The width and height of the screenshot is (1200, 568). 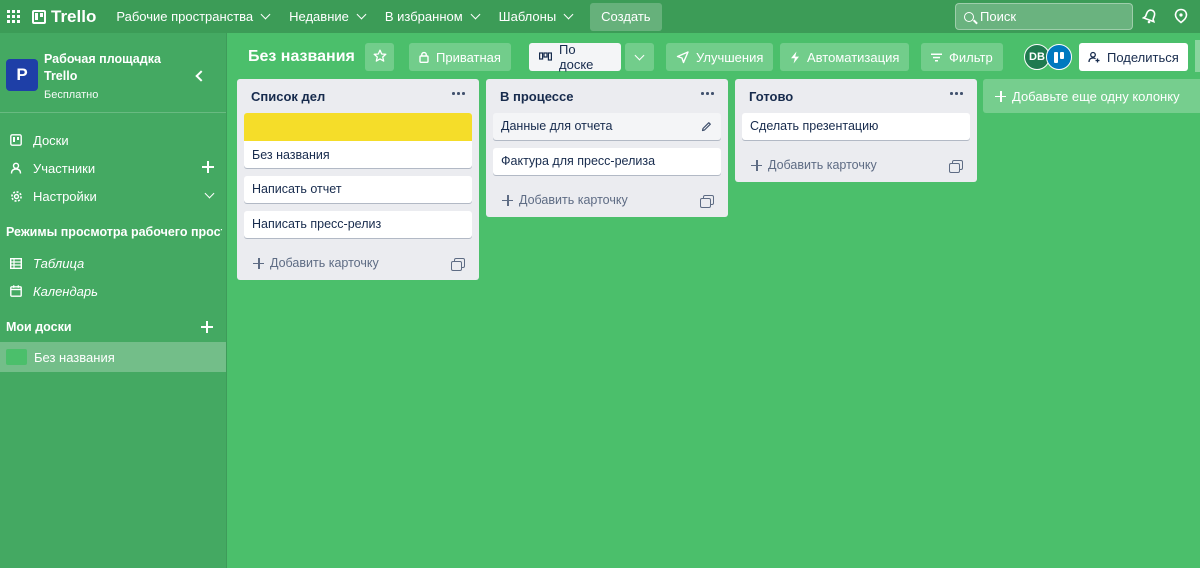 I want to click on card: Написать пресс-релиз, so click(x=358, y=224).